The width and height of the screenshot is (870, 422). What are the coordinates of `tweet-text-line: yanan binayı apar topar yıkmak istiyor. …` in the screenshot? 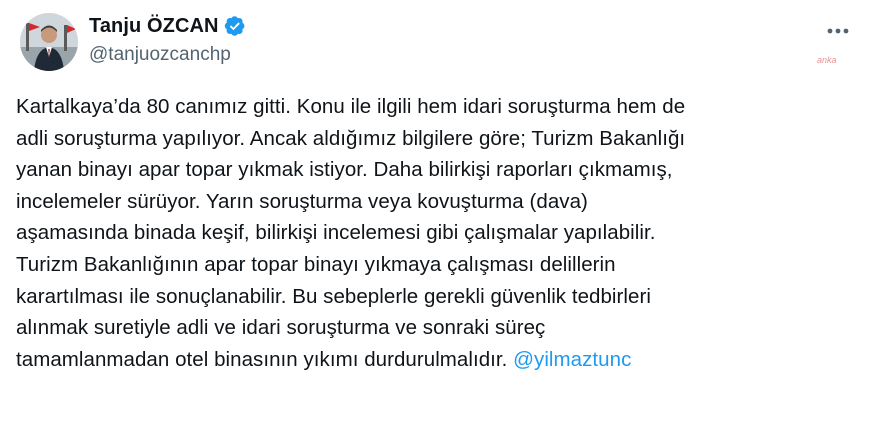 It's located at (344, 170).